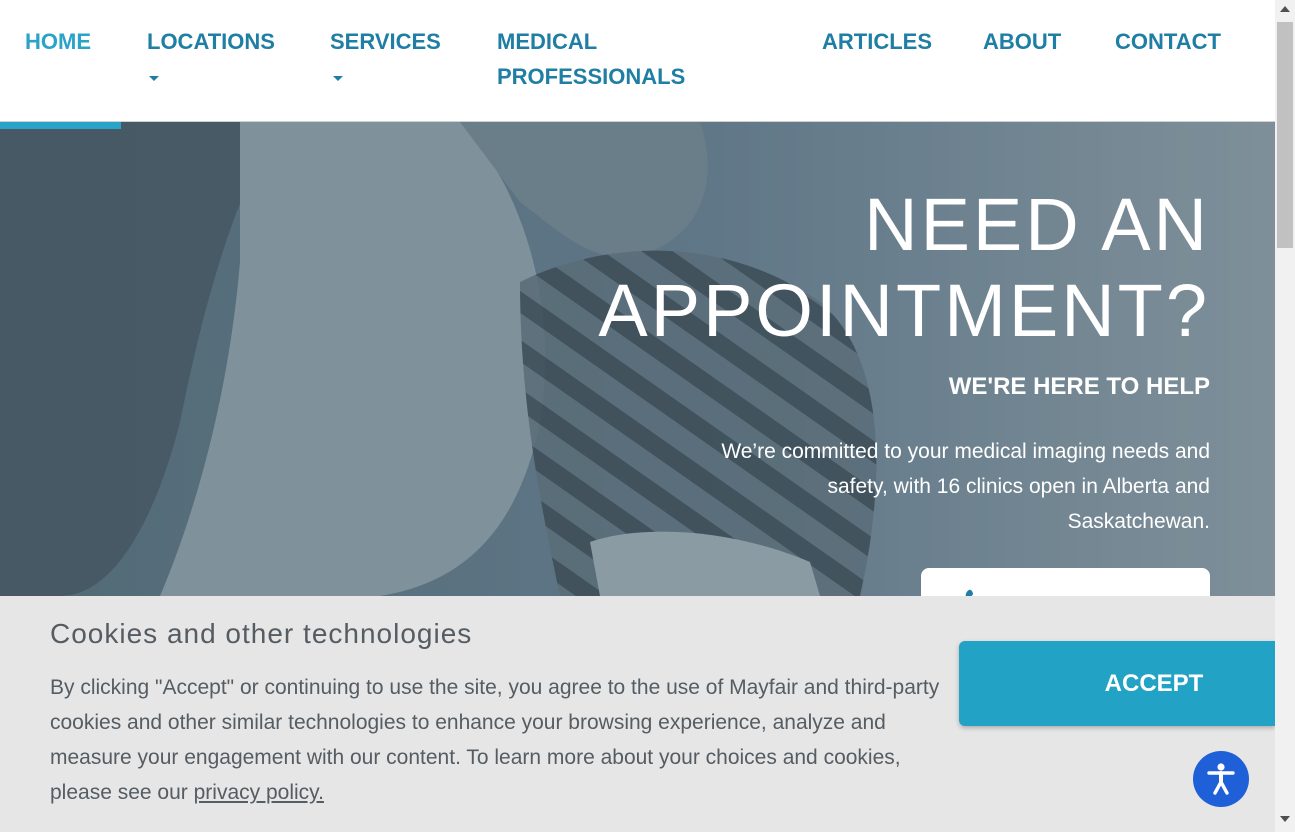 The height and width of the screenshot is (832, 1295). Describe the element at coordinates (1022, 41) in the screenshot. I see `nav-about: ABOUT` at that location.